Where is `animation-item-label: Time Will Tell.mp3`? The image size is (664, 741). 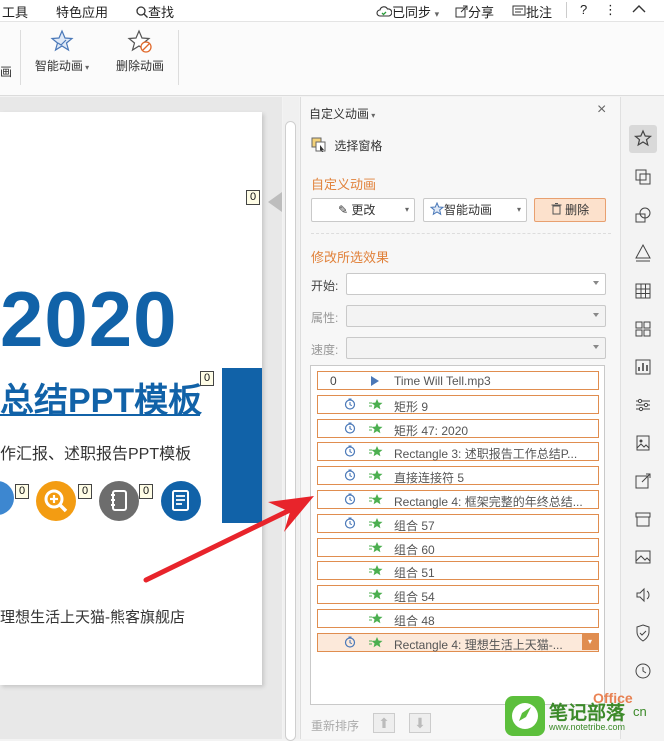
animation-item-label: Time Will Tell.mp3 is located at coordinates (442, 381).